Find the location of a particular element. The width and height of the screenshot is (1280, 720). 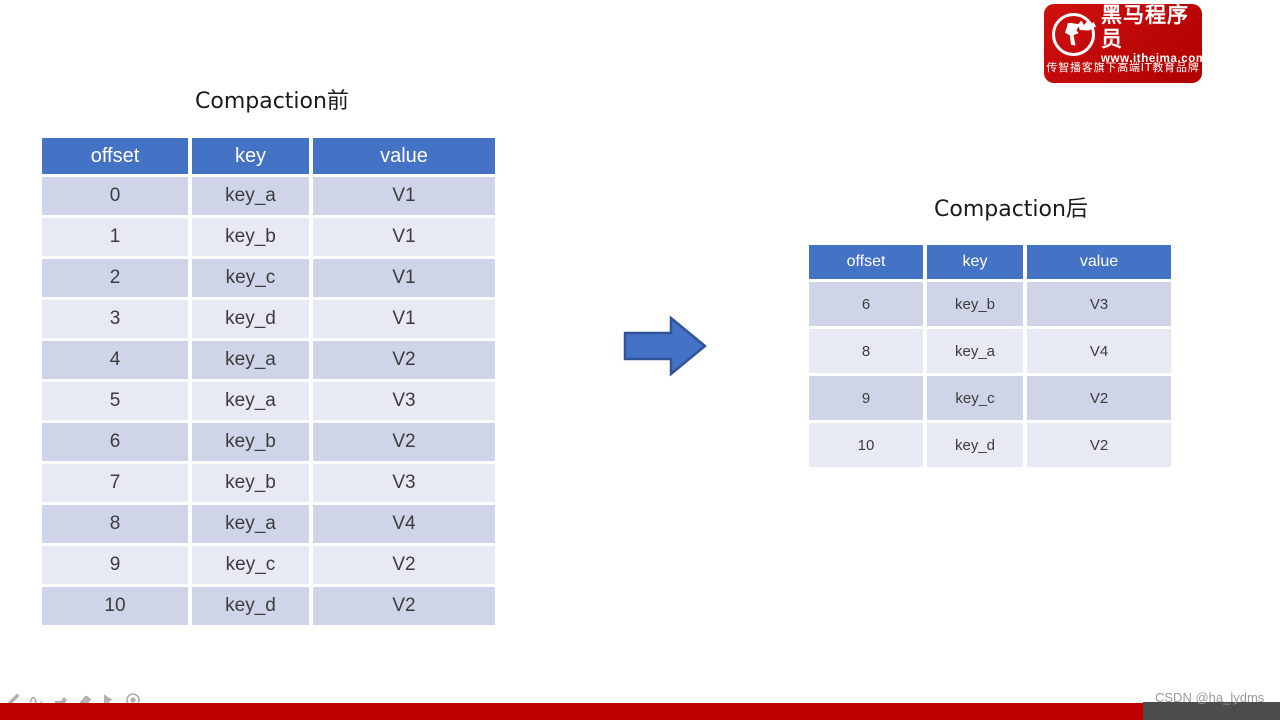

brand-wordmark: 黑马程序员 www.itheima.com is located at coordinates (1151, 35).